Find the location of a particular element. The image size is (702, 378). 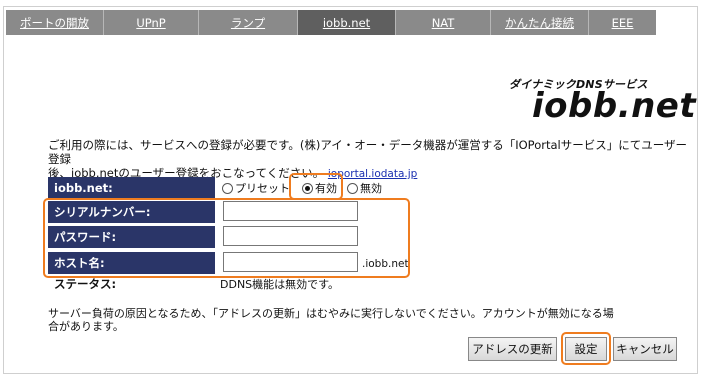

radio-preset: プリセット is located at coordinates (256, 188).